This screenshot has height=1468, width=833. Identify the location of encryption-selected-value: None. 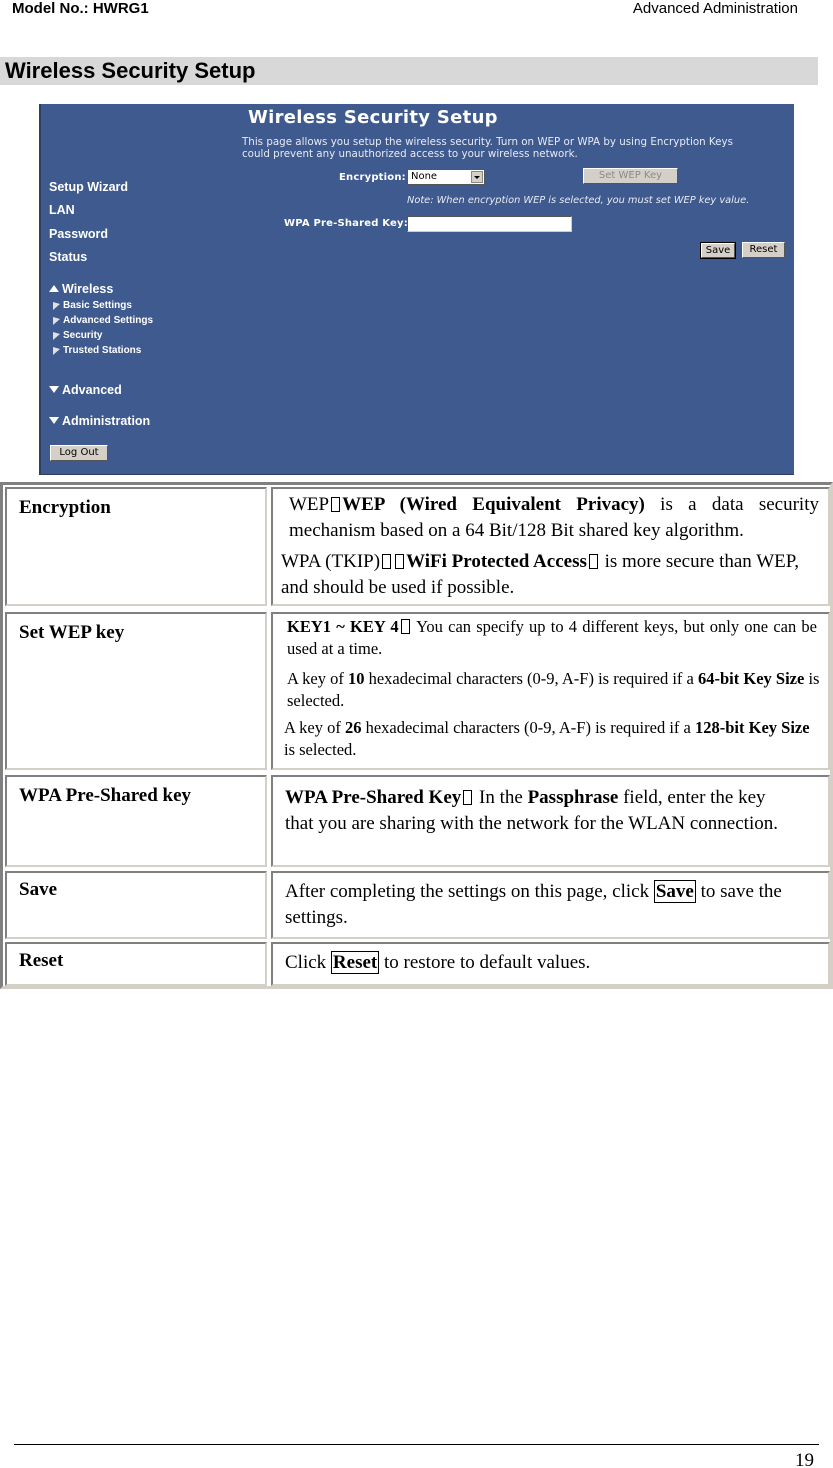
(424, 176).